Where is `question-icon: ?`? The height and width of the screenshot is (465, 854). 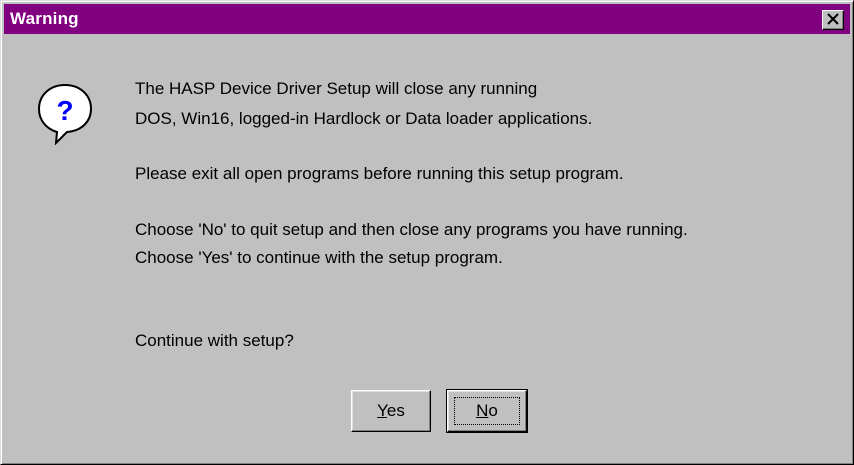 question-icon: ? is located at coordinates (65, 114).